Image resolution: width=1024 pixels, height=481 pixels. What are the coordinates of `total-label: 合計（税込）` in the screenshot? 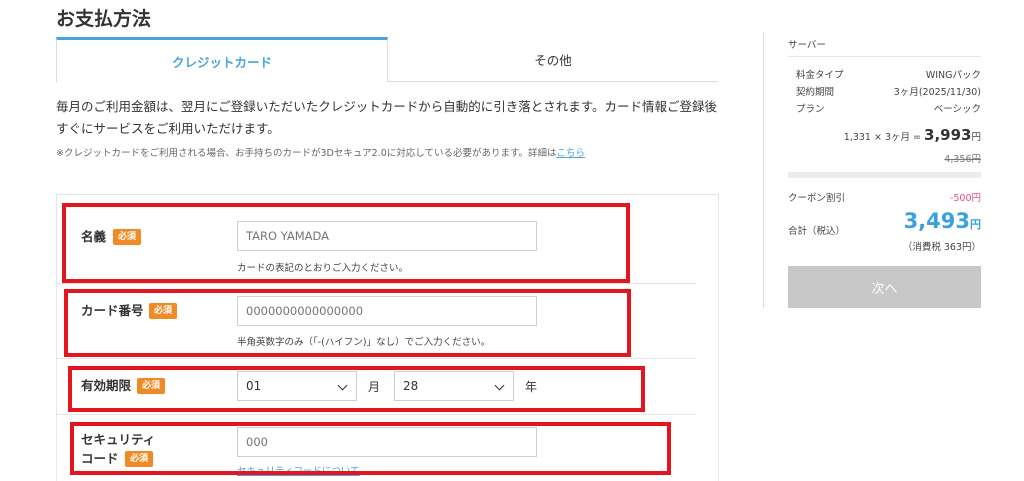 It's located at (817, 231).